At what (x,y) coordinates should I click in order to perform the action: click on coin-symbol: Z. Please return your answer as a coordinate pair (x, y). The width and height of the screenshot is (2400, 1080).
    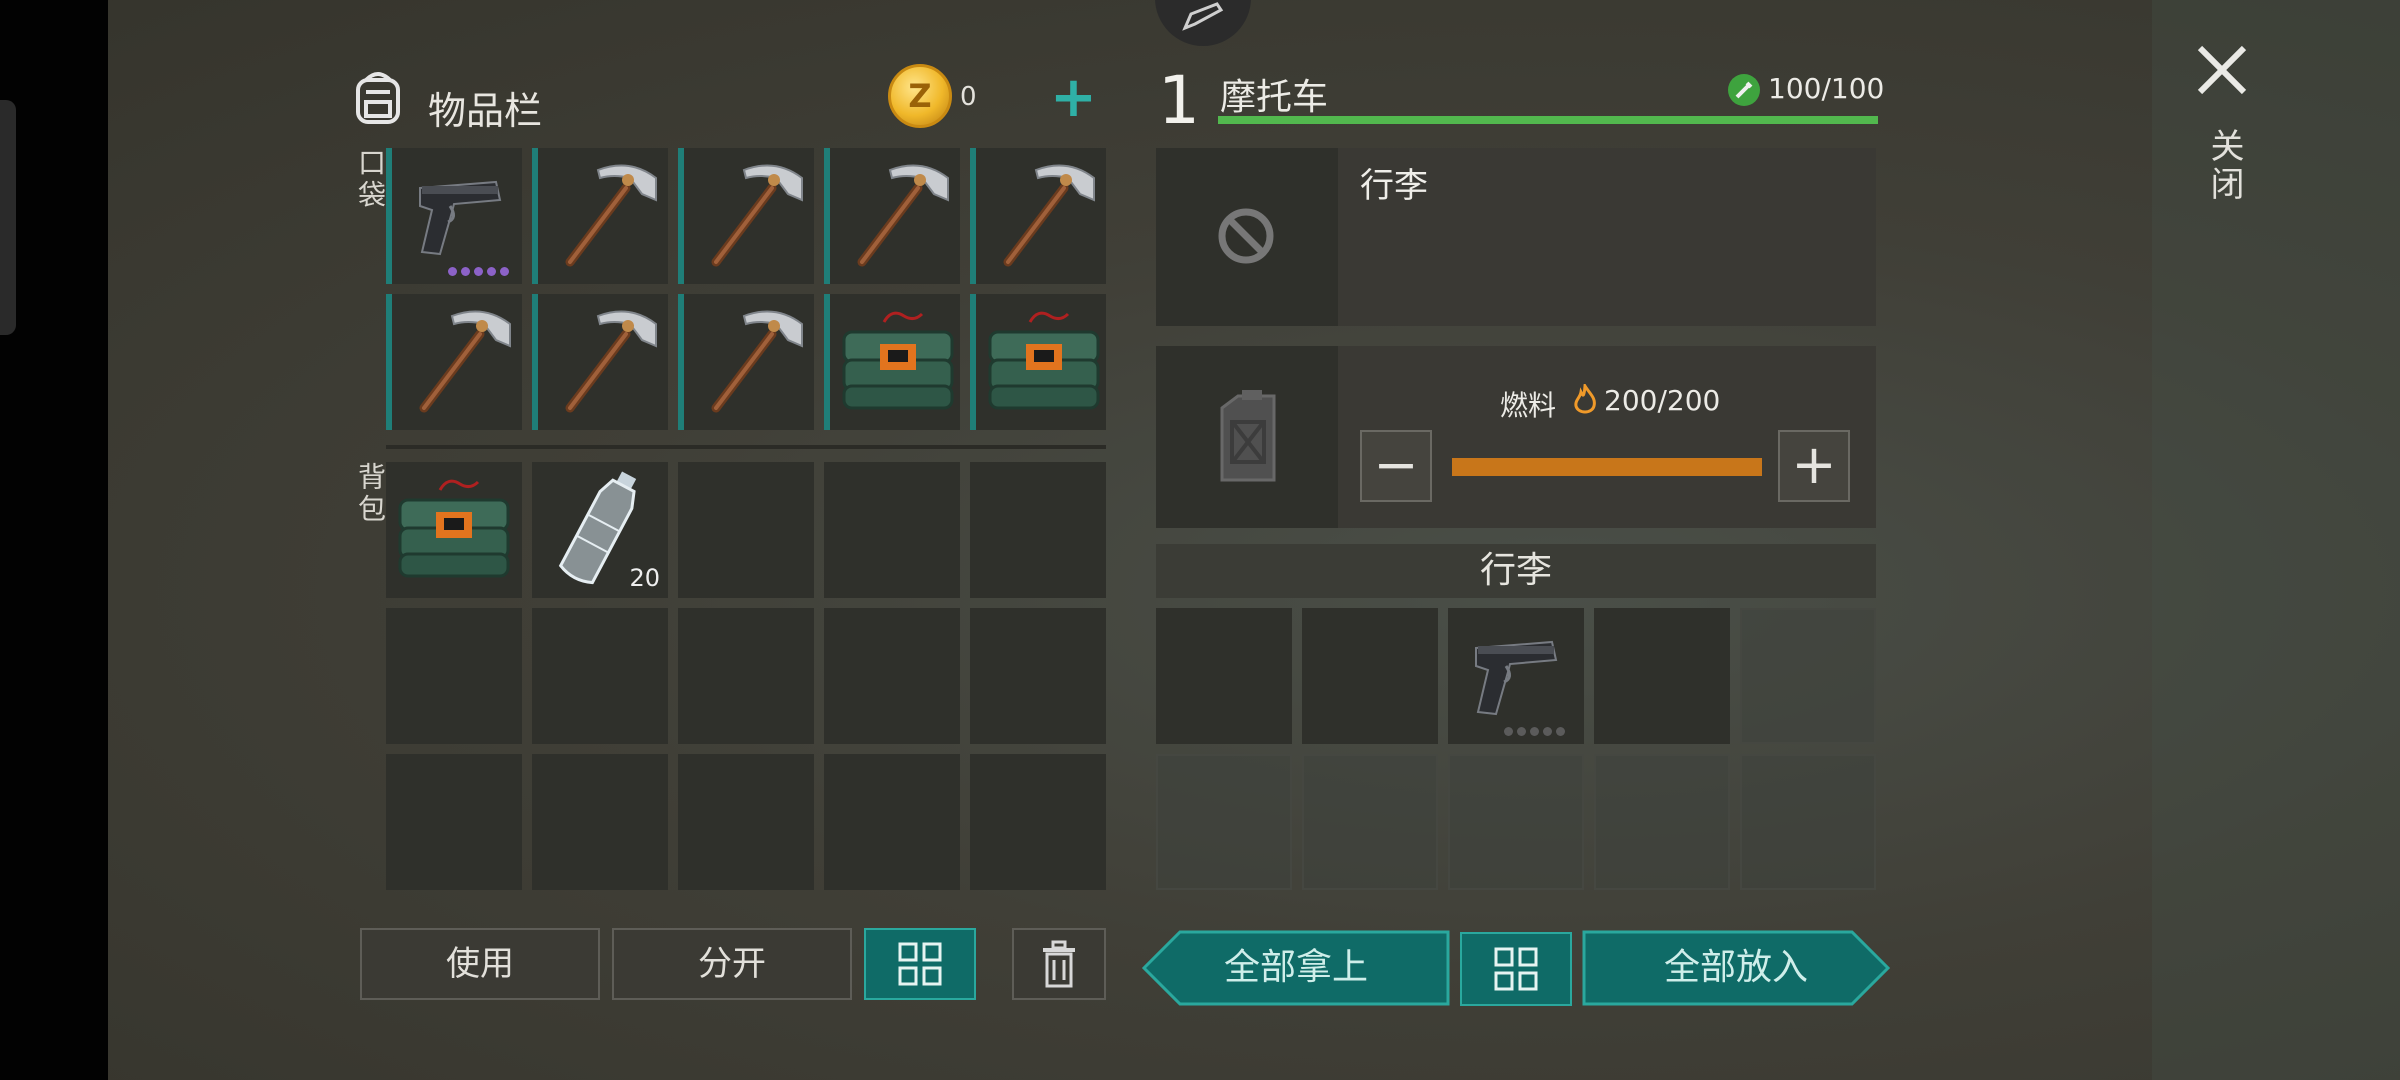
    Looking at the image, I should click on (920, 96).